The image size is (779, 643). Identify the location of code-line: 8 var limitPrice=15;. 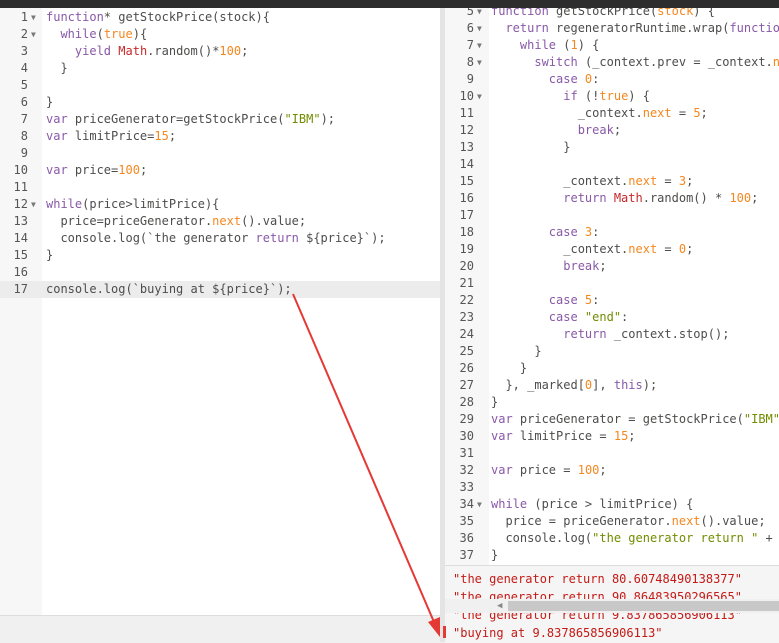
(220, 136).